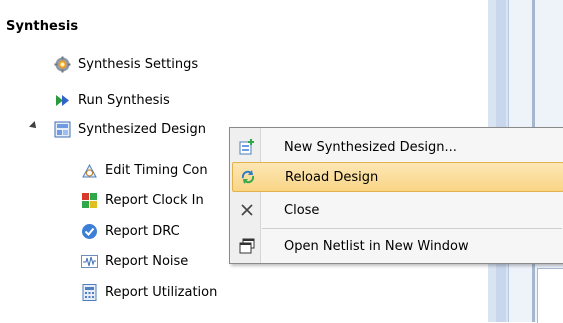 The height and width of the screenshot is (323, 563). What do you see at coordinates (550, 295) in the screenshot?
I see `frame-content-box` at bounding box center [550, 295].